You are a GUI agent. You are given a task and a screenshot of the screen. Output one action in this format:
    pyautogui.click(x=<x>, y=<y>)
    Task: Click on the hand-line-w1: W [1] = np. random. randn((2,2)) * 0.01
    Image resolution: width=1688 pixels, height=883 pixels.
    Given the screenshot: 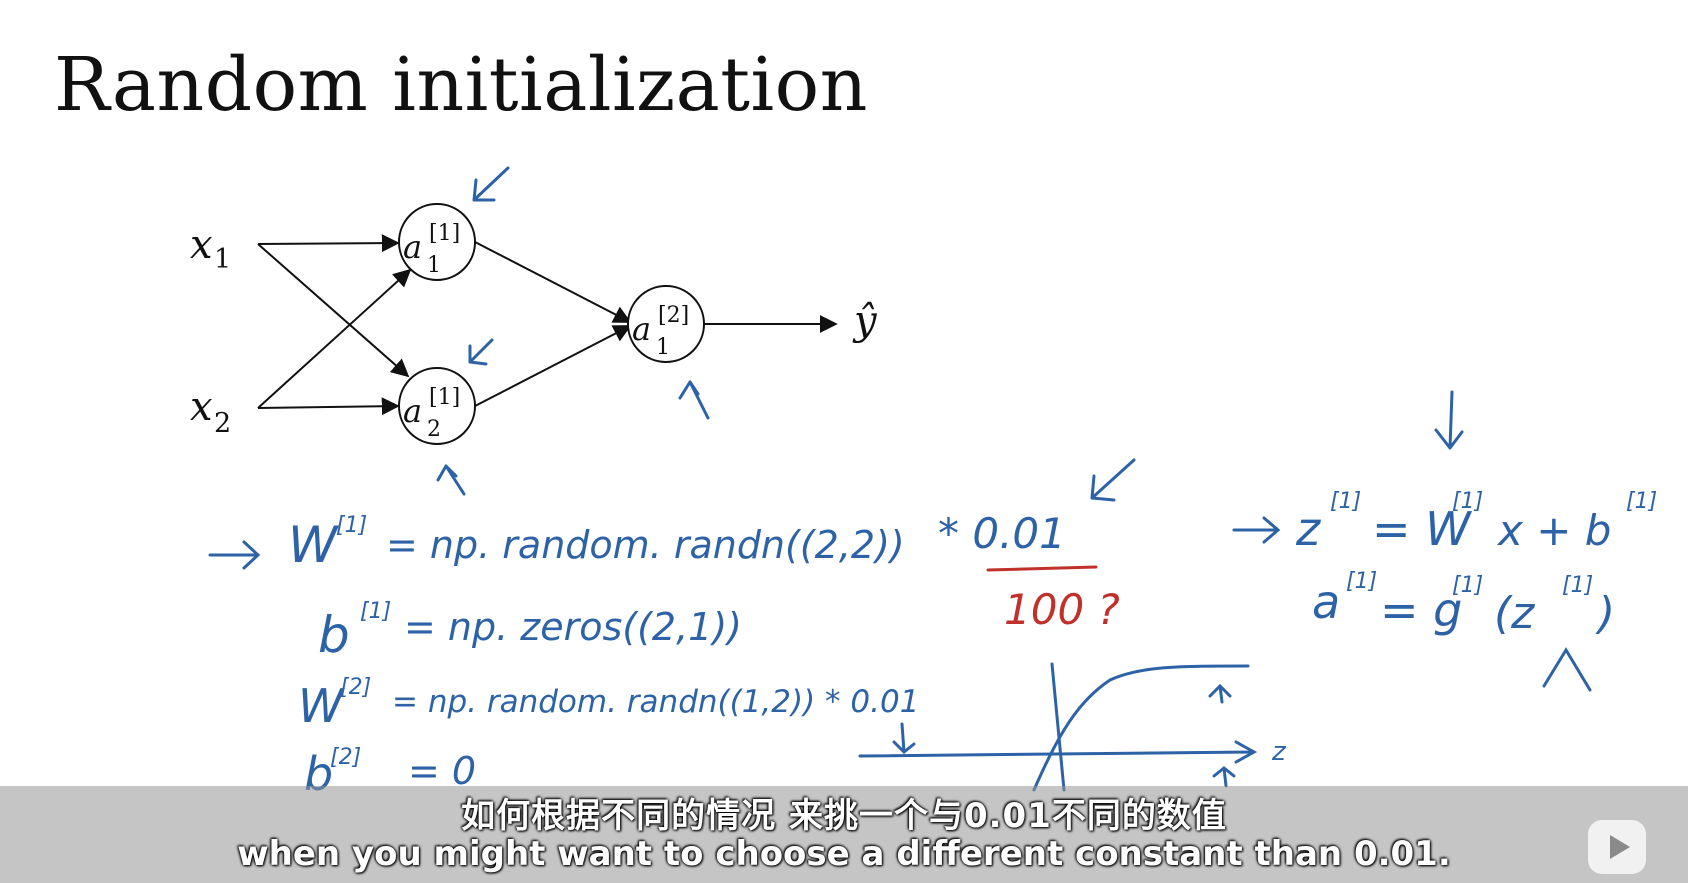 What is the action you would take?
    pyautogui.click(x=677, y=541)
    